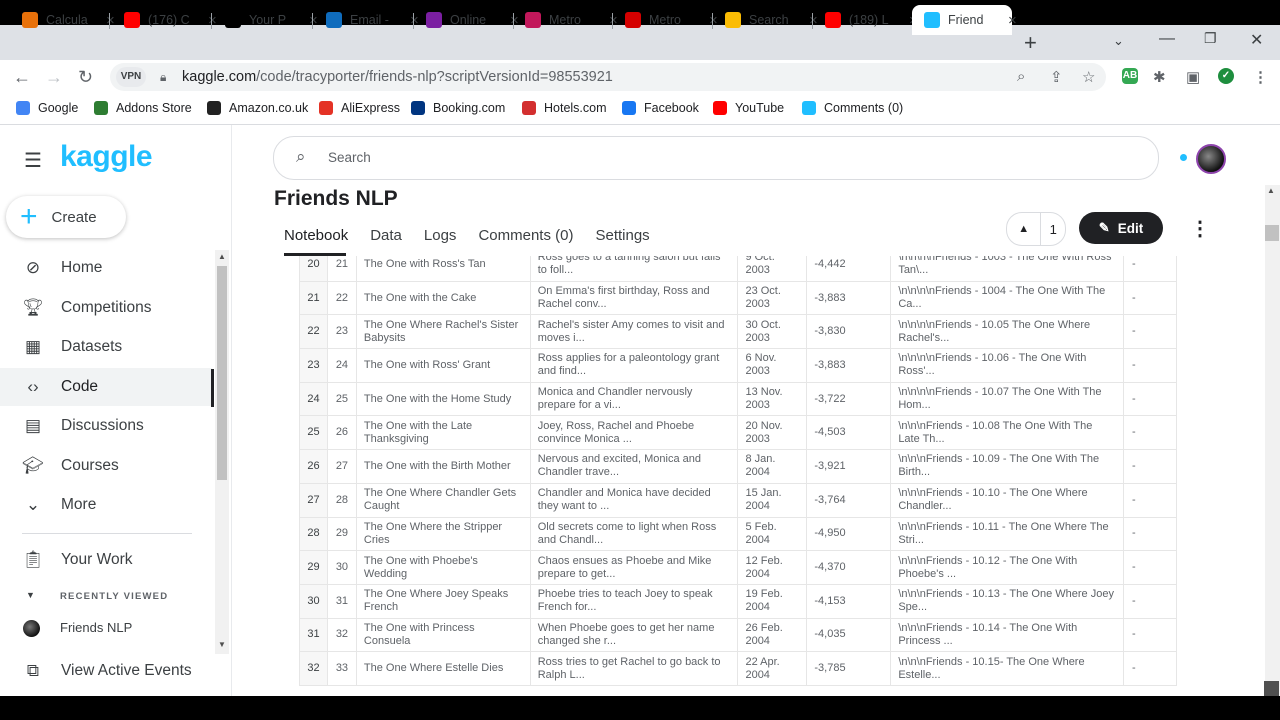 Image resolution: width=1280 pixels, height=720 pixels. I want to click on vpn-badge: VPN, so click(131, 77).